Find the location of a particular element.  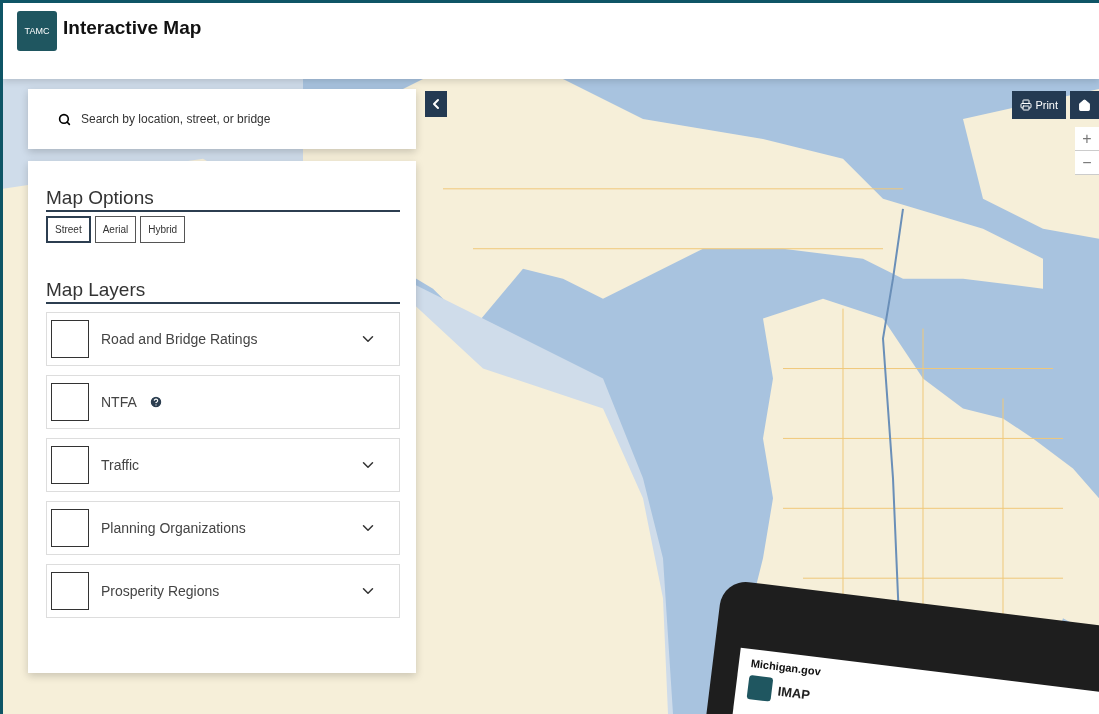

app-name: IMAP is located at coordinates (793, 692).